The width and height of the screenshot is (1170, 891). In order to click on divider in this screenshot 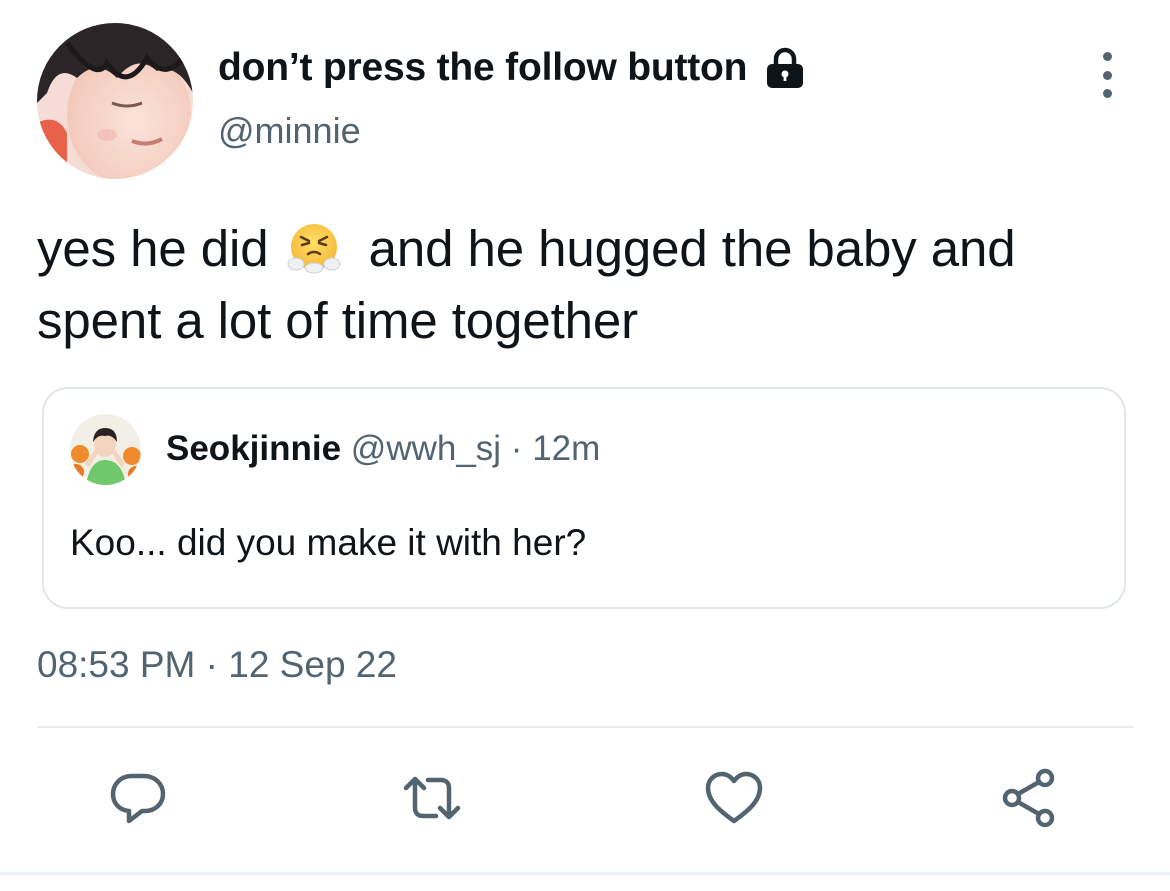, I will do `click(585, 727)`.